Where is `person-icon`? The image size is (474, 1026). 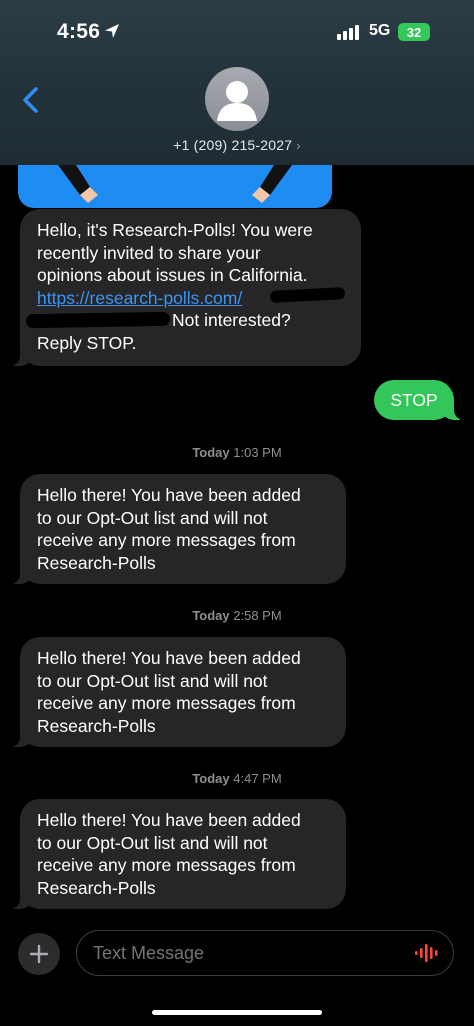
person-icon is located at coordinates (237, 101).